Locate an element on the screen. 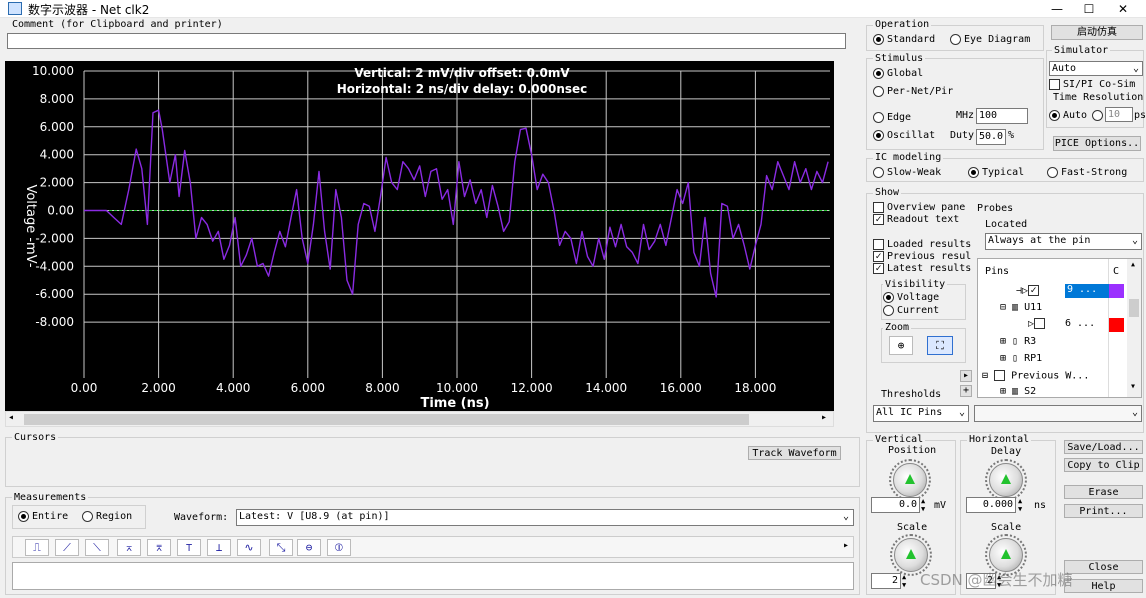  simulator-select: Auto ⌄ is located at coordinates (1096, 68).